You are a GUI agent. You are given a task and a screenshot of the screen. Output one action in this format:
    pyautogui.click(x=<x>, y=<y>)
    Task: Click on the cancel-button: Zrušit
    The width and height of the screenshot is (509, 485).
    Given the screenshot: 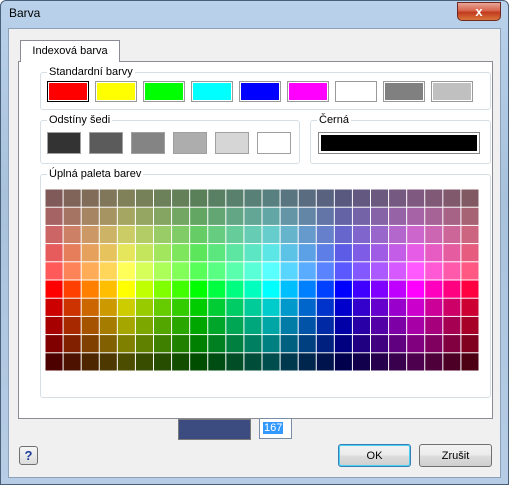 What is the action you would take?
    pyautogui.click(x=455, y=455)
    